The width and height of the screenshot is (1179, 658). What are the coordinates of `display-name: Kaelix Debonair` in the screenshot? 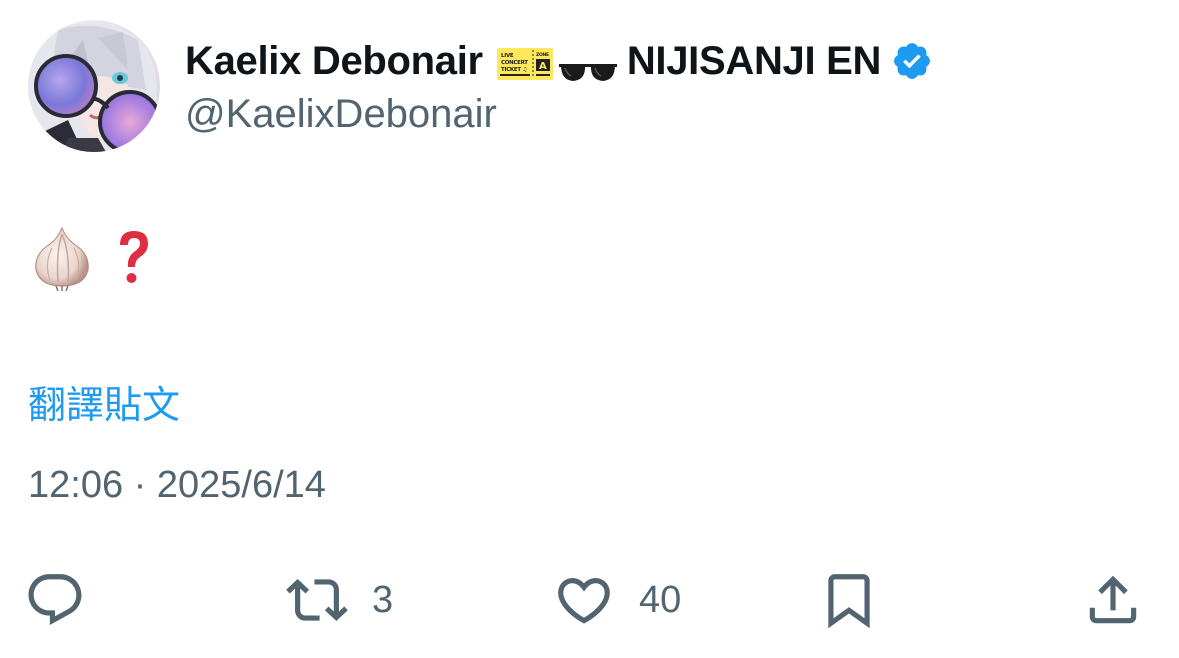 It's located at (334, 61).